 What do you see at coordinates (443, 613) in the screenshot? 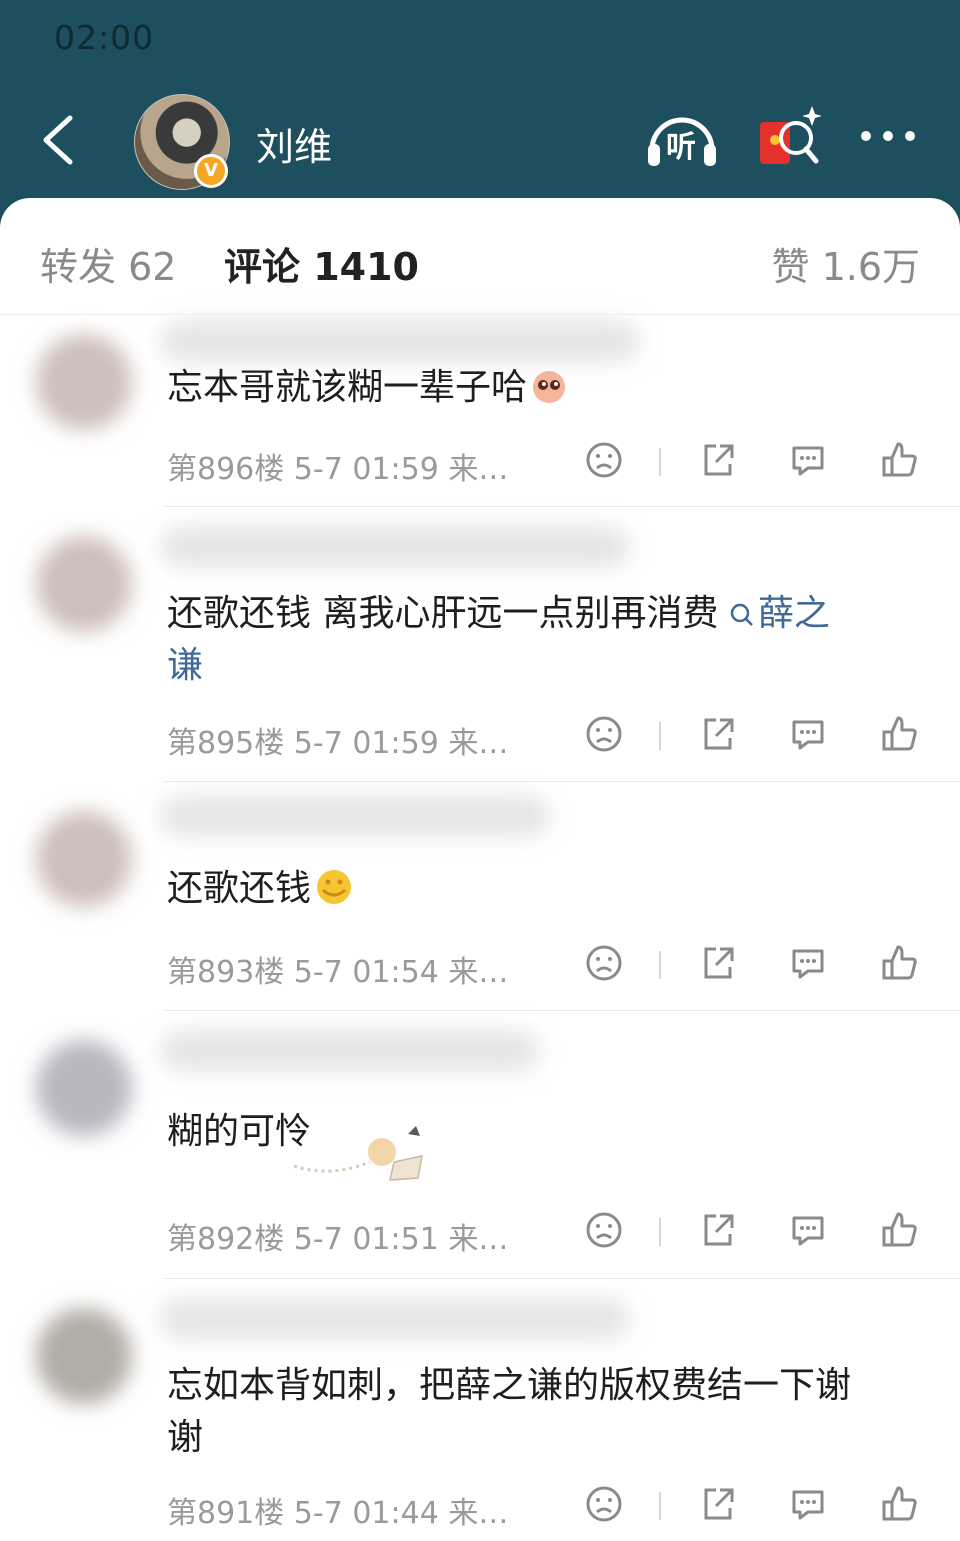
I see `comment-body: 还歌还钱 离我心肝远一点别再消费` at bounding box center [443, 613].